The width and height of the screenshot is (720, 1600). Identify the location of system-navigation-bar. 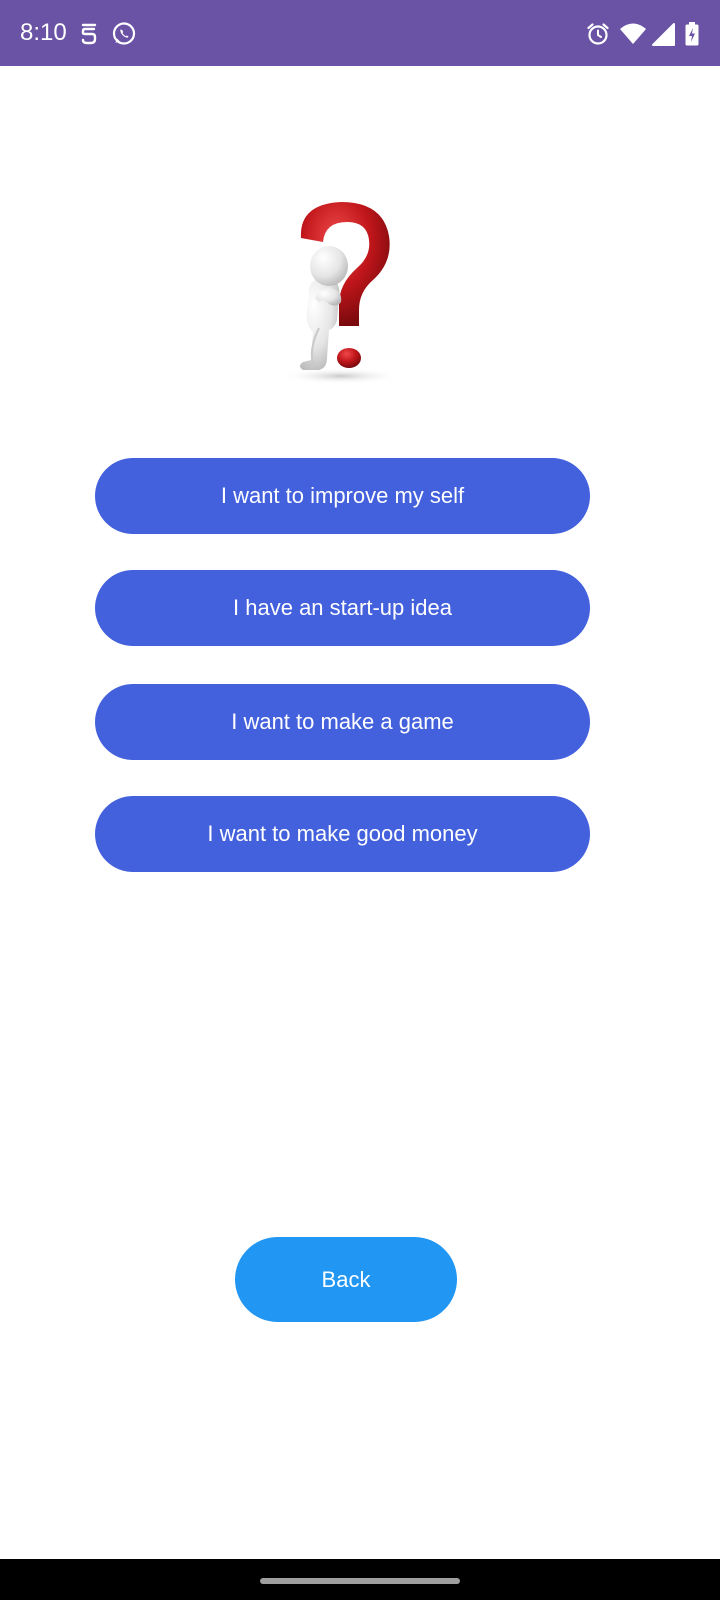
(360, 1579).